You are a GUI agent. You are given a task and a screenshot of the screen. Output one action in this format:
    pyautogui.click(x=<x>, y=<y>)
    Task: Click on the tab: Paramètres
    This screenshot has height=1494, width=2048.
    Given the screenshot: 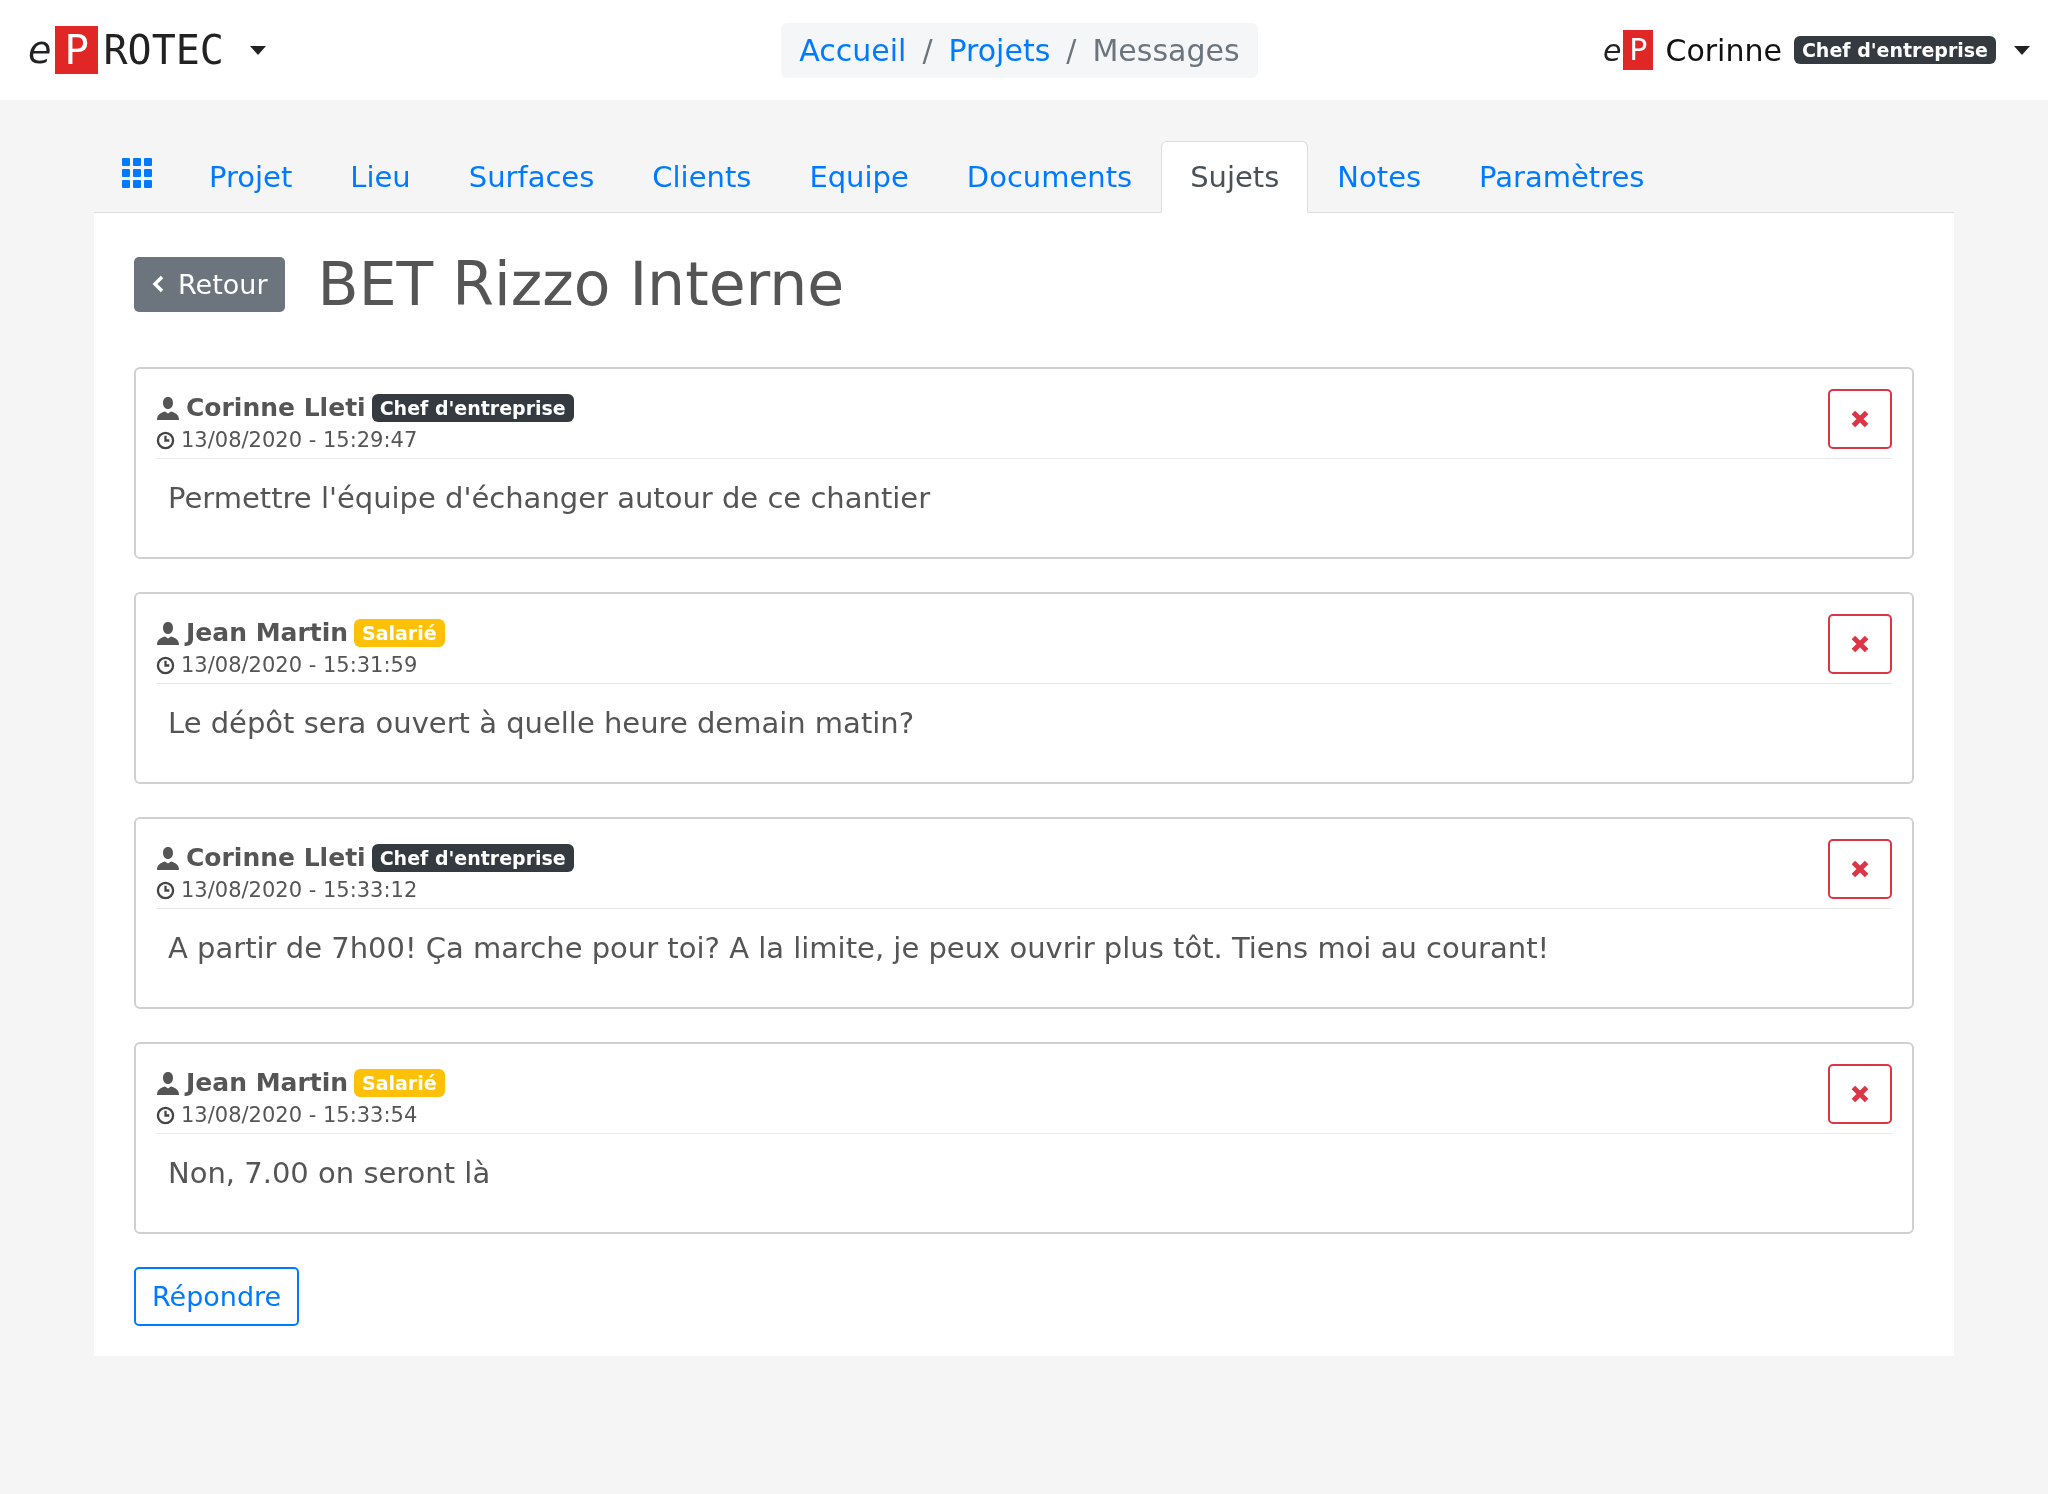 What is the action you would take?
    pyautogui.click(x=1562, y=177)
    